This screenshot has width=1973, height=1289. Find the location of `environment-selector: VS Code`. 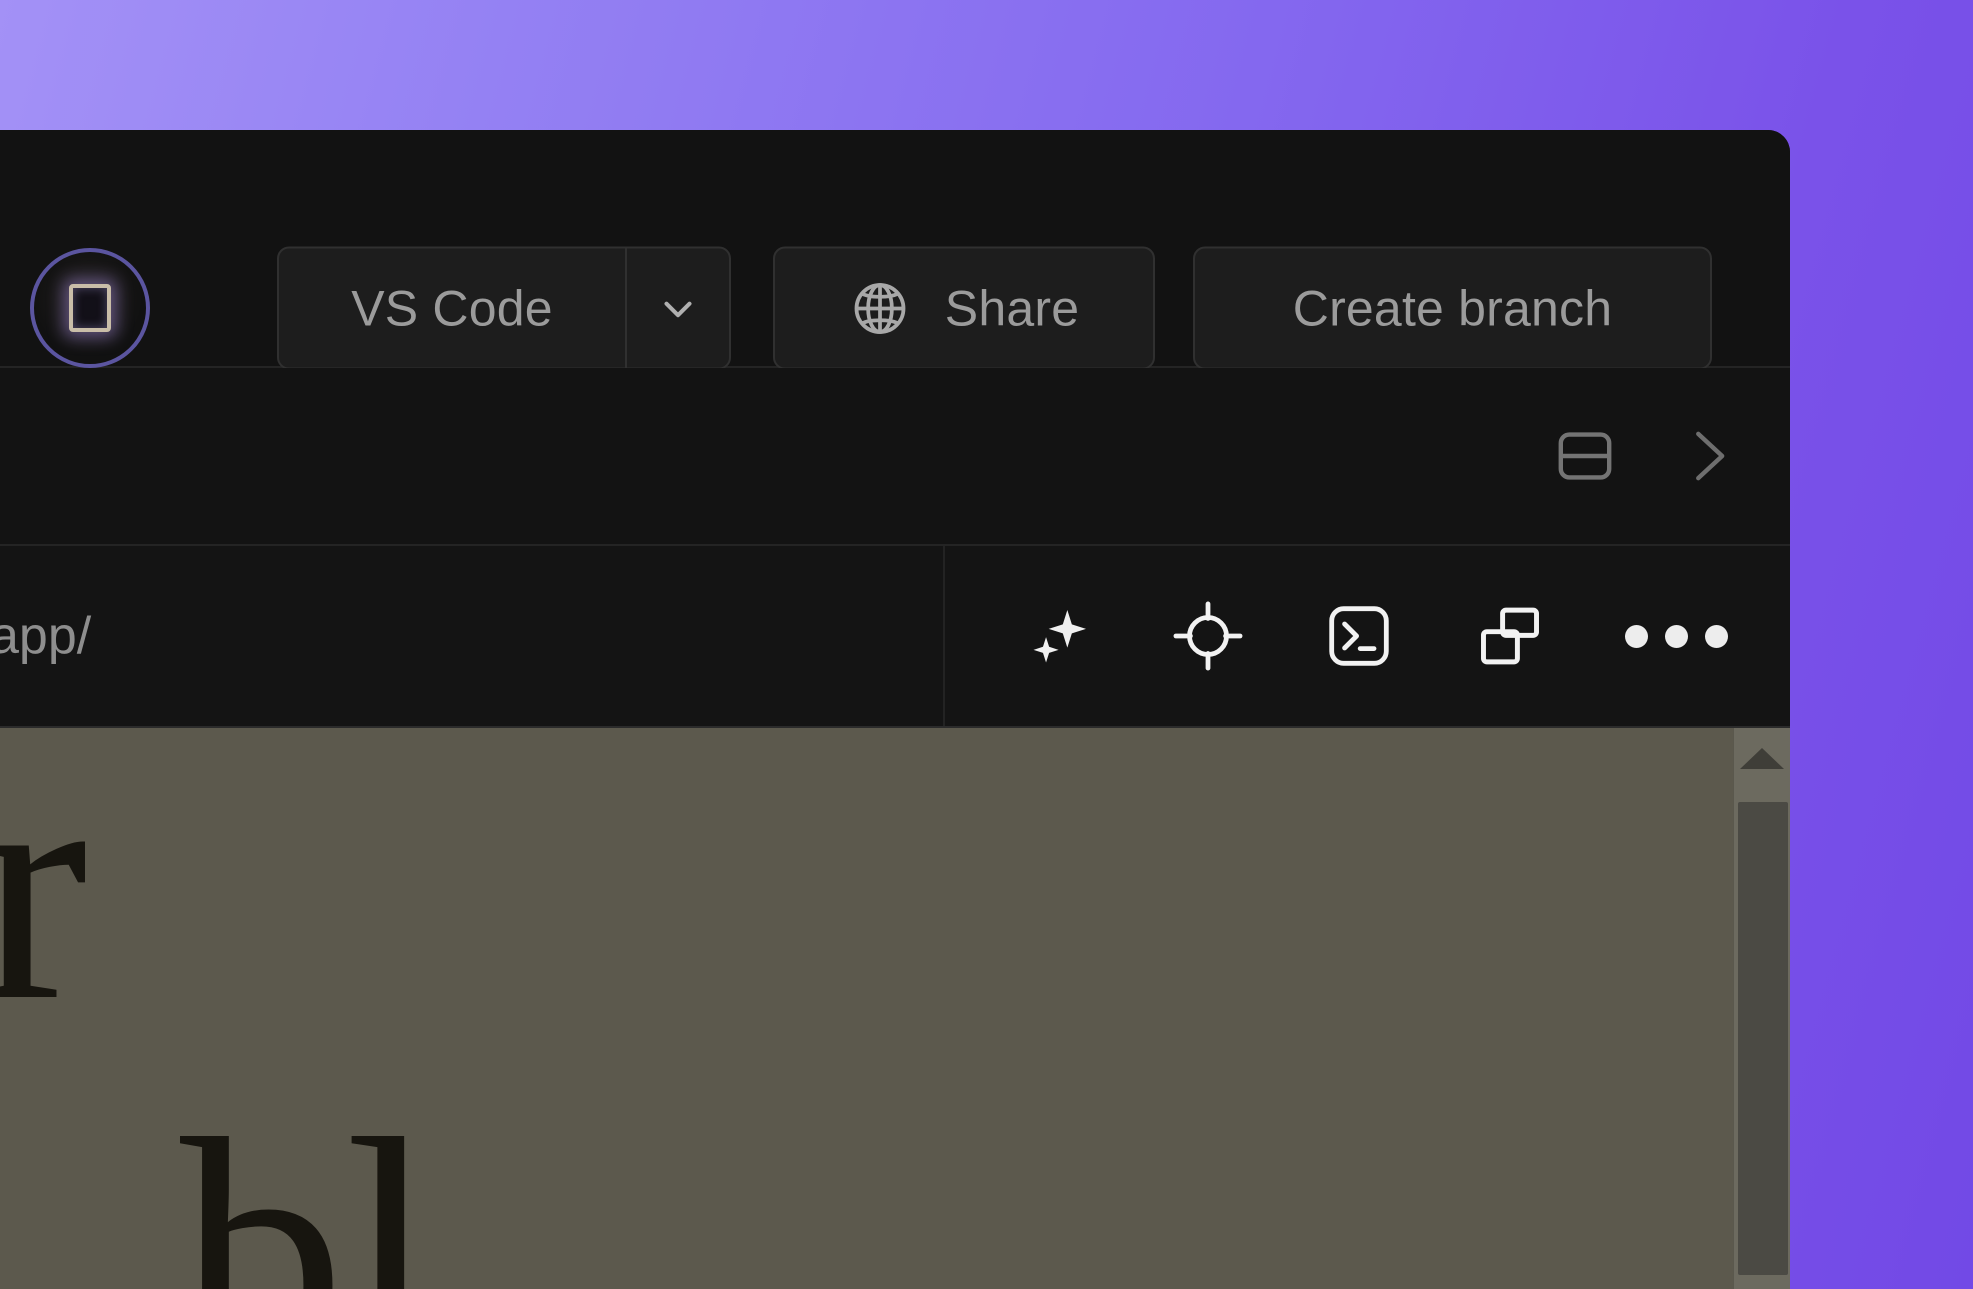

environment-selector: VS Code is located at coordinates (504, 308).